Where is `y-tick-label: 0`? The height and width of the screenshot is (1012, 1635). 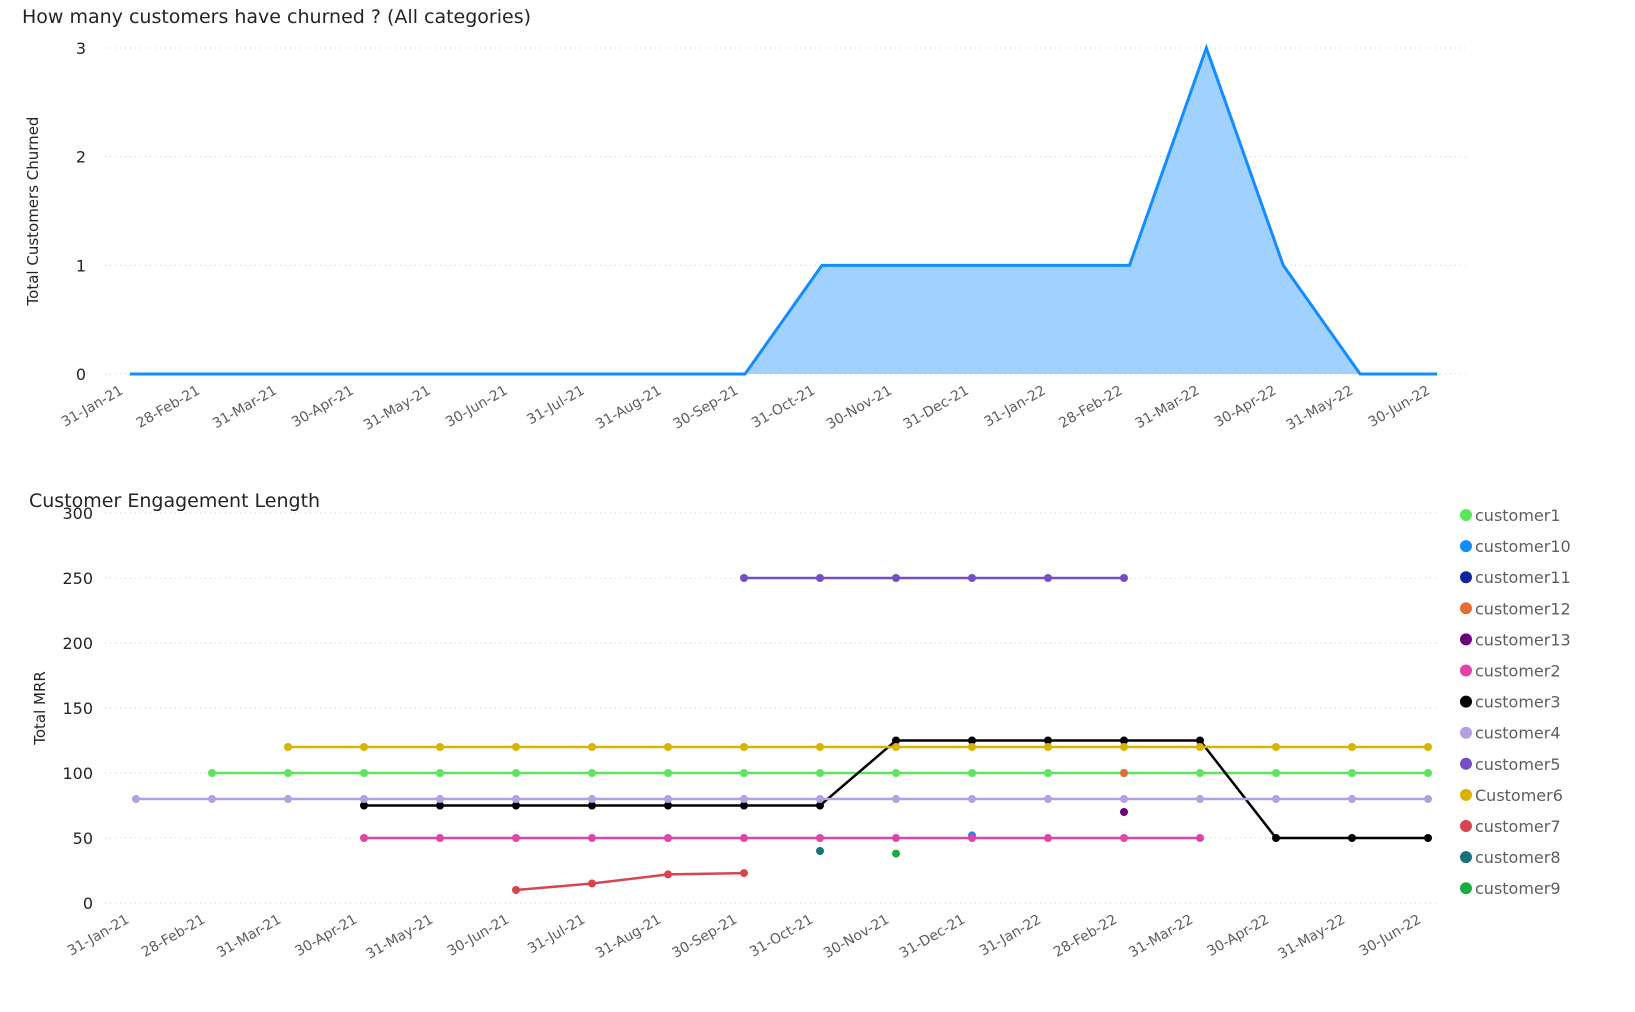
y-tick-label: 0 is located at coordinates (88, 903).